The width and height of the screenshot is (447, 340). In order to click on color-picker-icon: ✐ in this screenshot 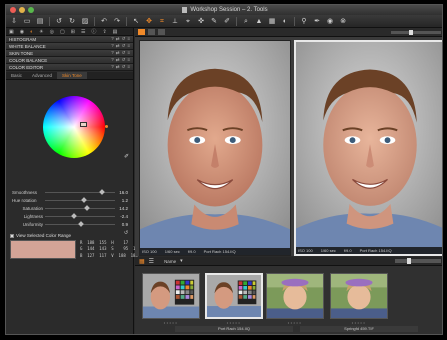, I will do `click(126, 156)`.